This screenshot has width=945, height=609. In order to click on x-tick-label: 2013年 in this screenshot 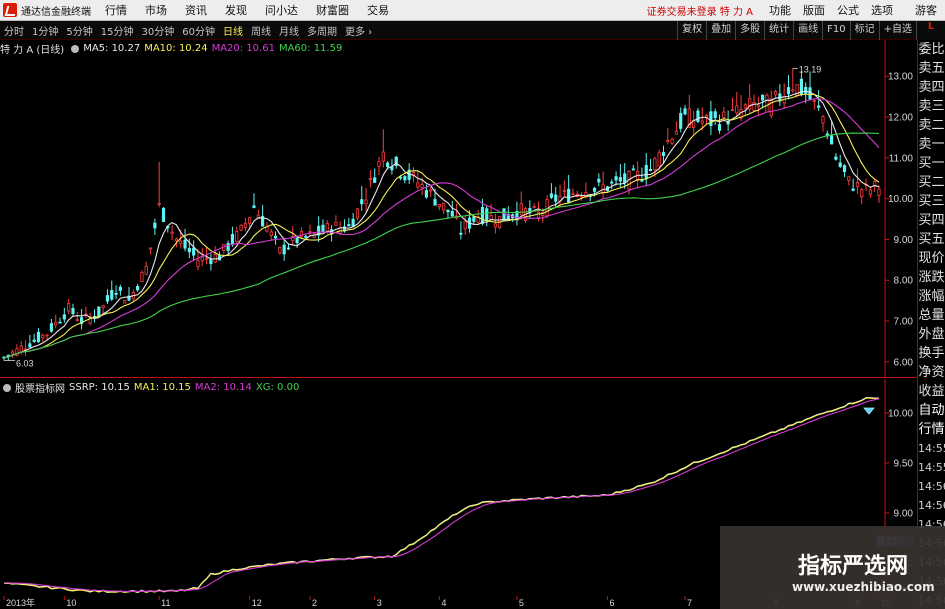, I will do `click(20, 602)`.